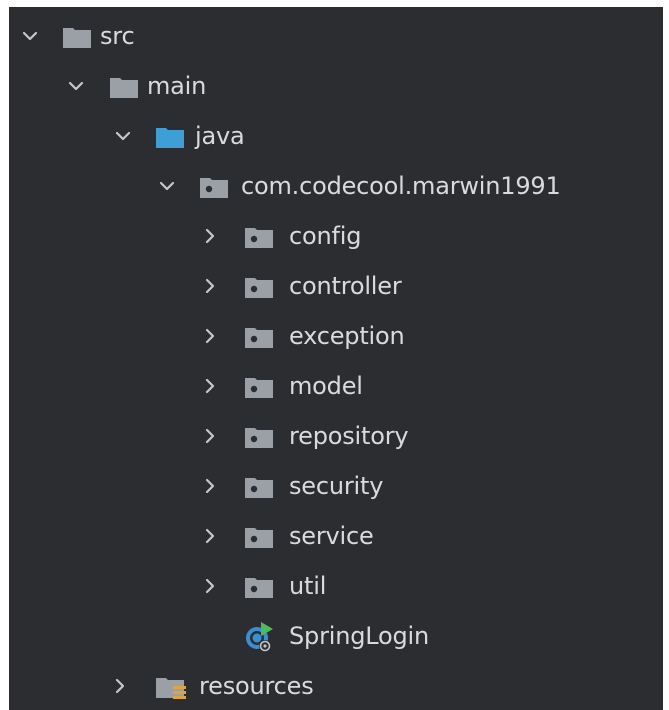 This screenshot has height=710, width=669. What do you see at coordinates (401, 186) in the screenshot?
I see `tree-node-label: com.codecool.marwin1991` at bounding box center [401, 186].